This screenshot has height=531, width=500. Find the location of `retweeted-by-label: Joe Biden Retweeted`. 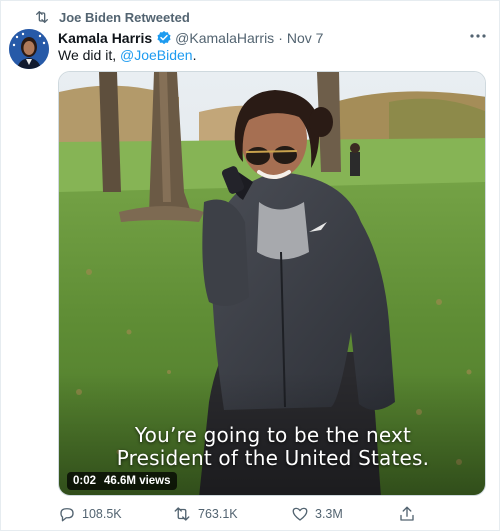

retweeted-by-label: Joe Biden Retweeted is located at coordinates (124, 17).